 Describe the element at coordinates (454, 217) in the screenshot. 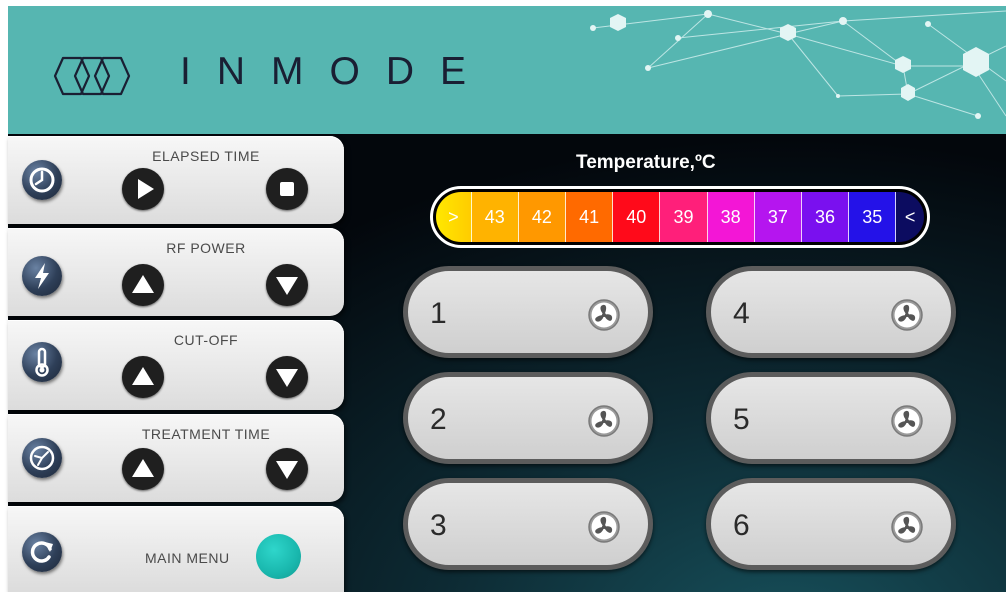

I see `temperature-start-marker: >` at that location.